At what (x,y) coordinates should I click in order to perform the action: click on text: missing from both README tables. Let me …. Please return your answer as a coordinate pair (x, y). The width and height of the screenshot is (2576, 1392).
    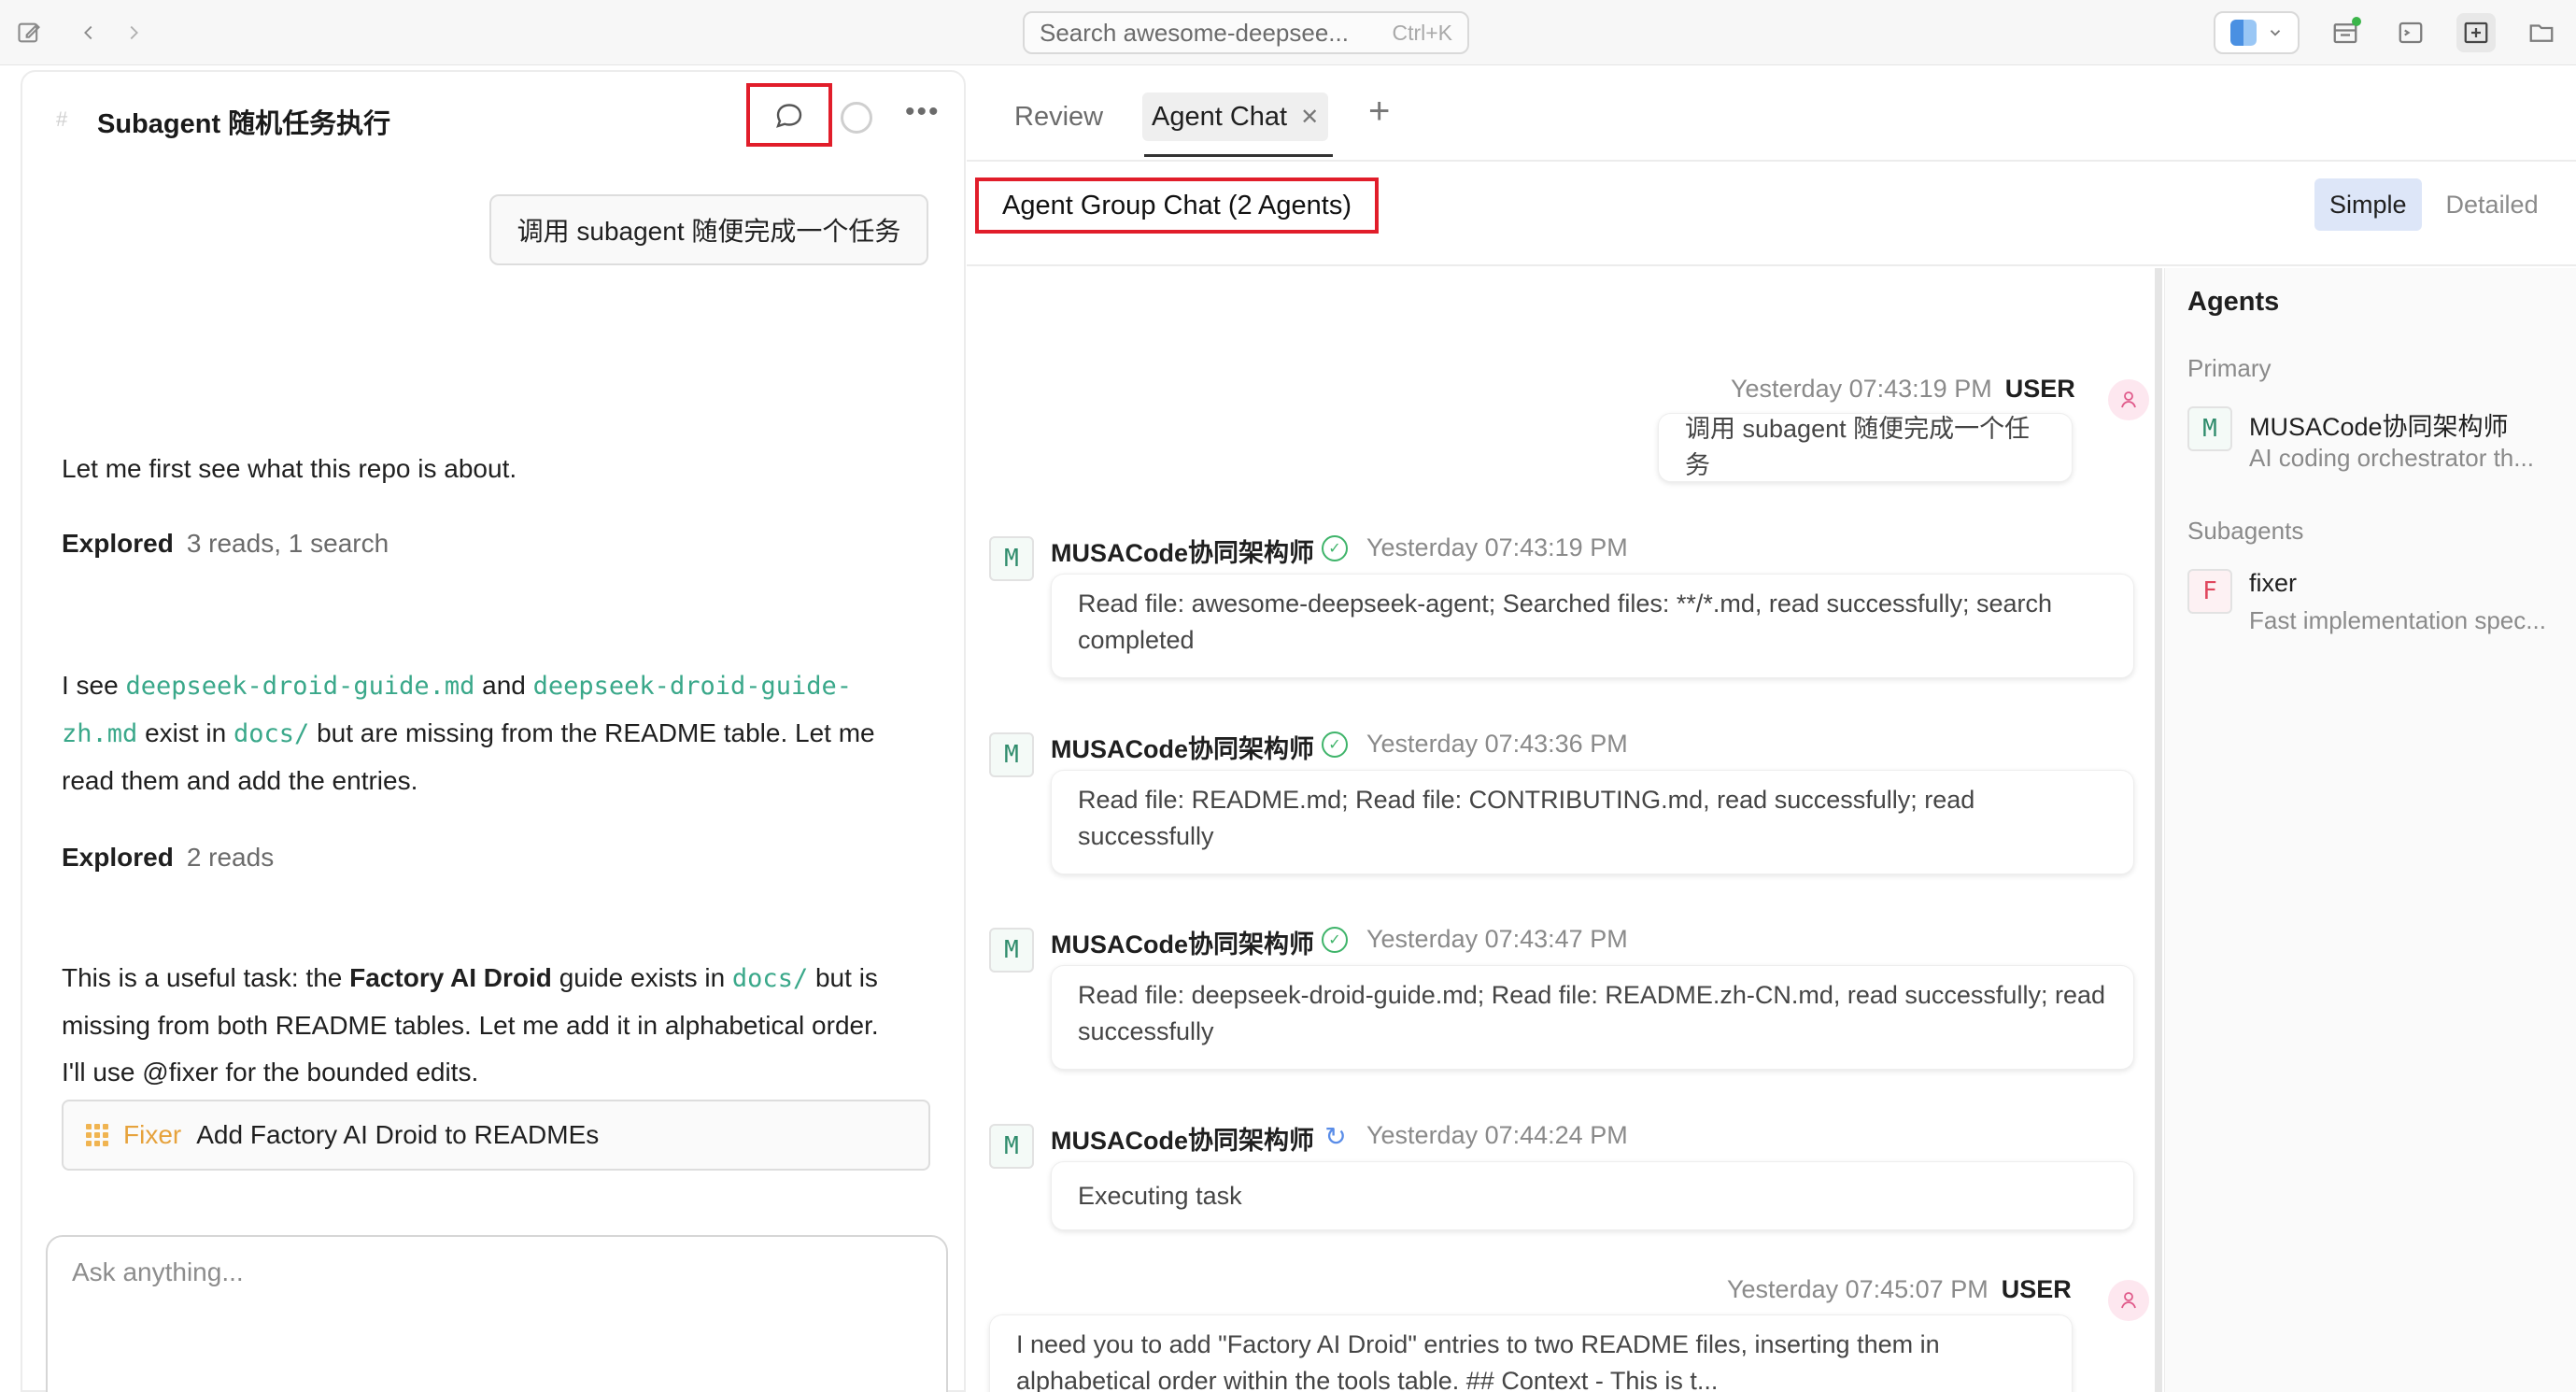
    Looking at the image, I should click on (470, 1025).